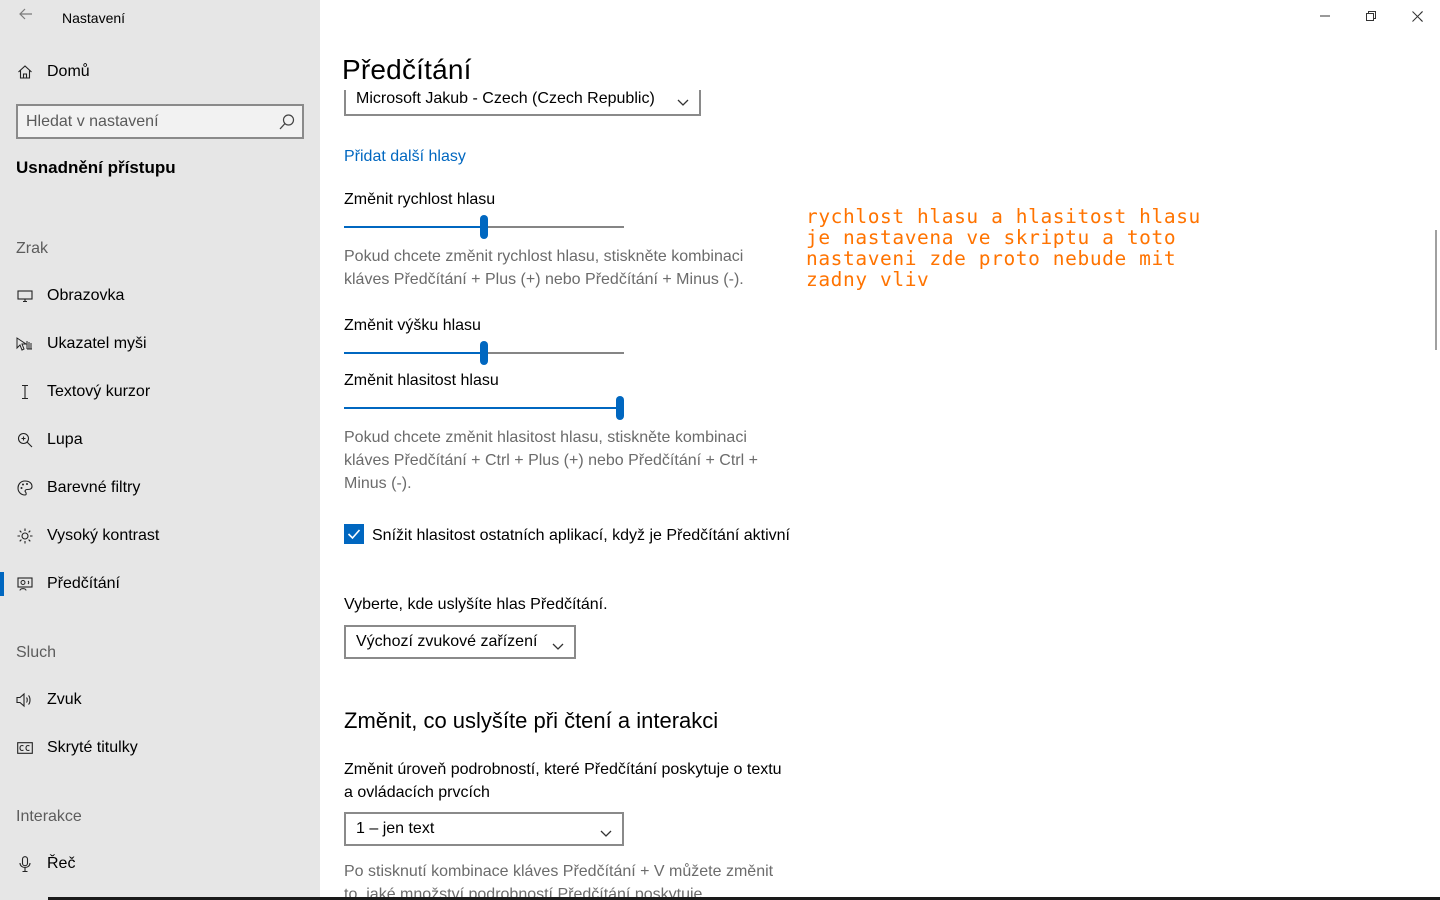  I want to click on restore-button, so click(1371, 16).